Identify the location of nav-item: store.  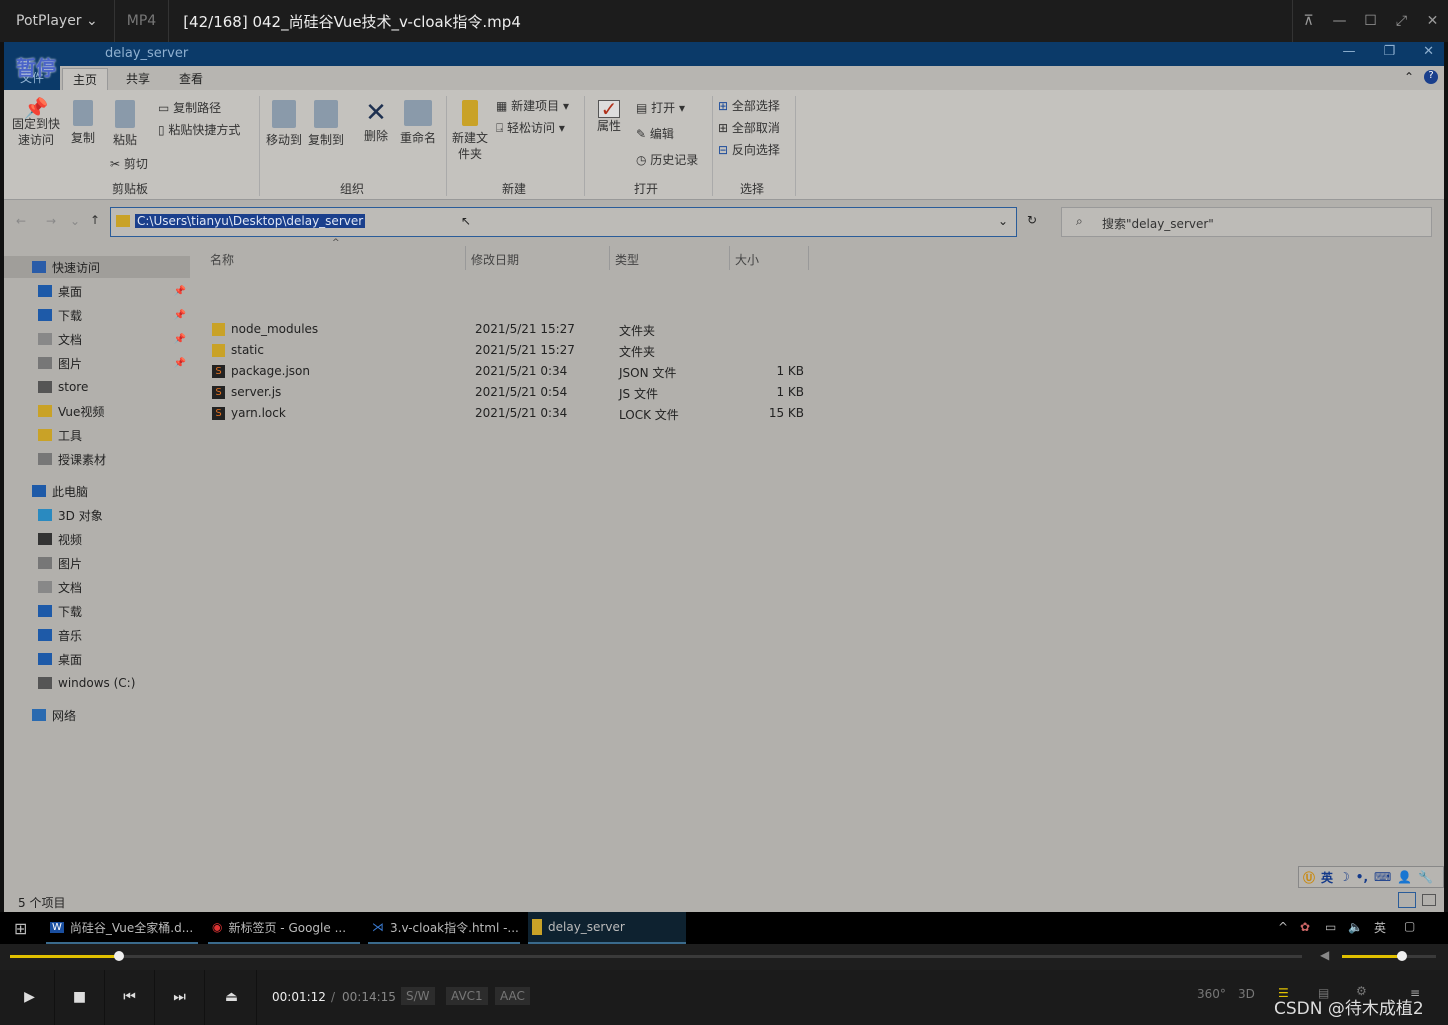
(97, 387).